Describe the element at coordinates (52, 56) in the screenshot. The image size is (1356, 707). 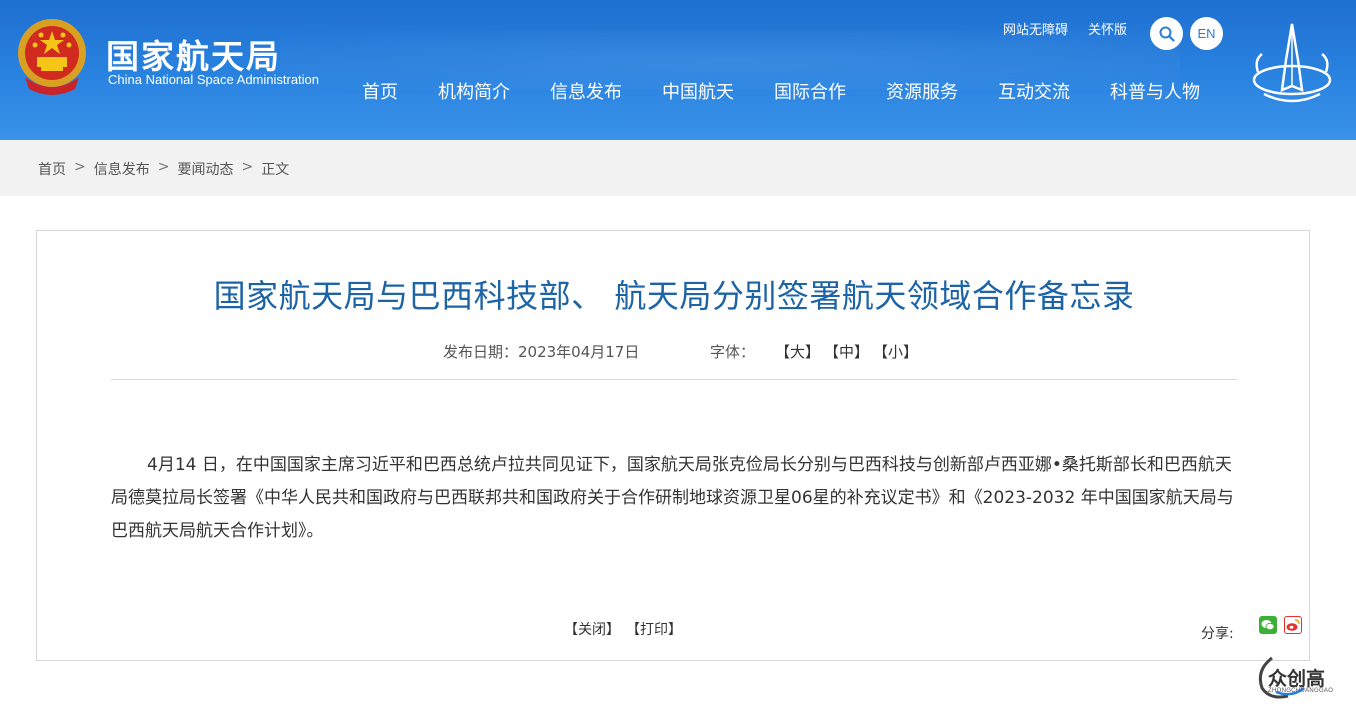
I see `national-emblem-icon` at that location.